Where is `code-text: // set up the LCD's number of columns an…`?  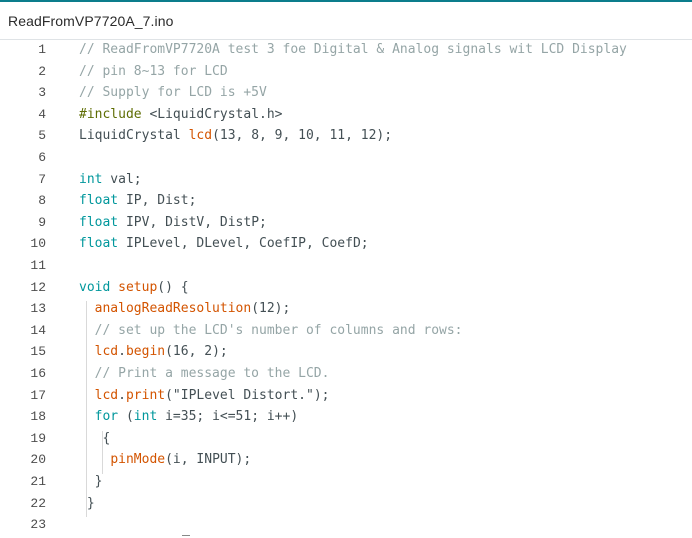
code-text: // set up the LCD's number of columns an… is located at coordinates (271, 330).